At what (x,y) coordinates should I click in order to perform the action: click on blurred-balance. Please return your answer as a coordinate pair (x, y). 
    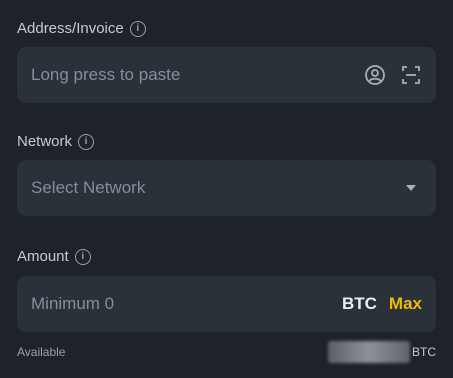
    Looking at the image, I should click on (369, 352).